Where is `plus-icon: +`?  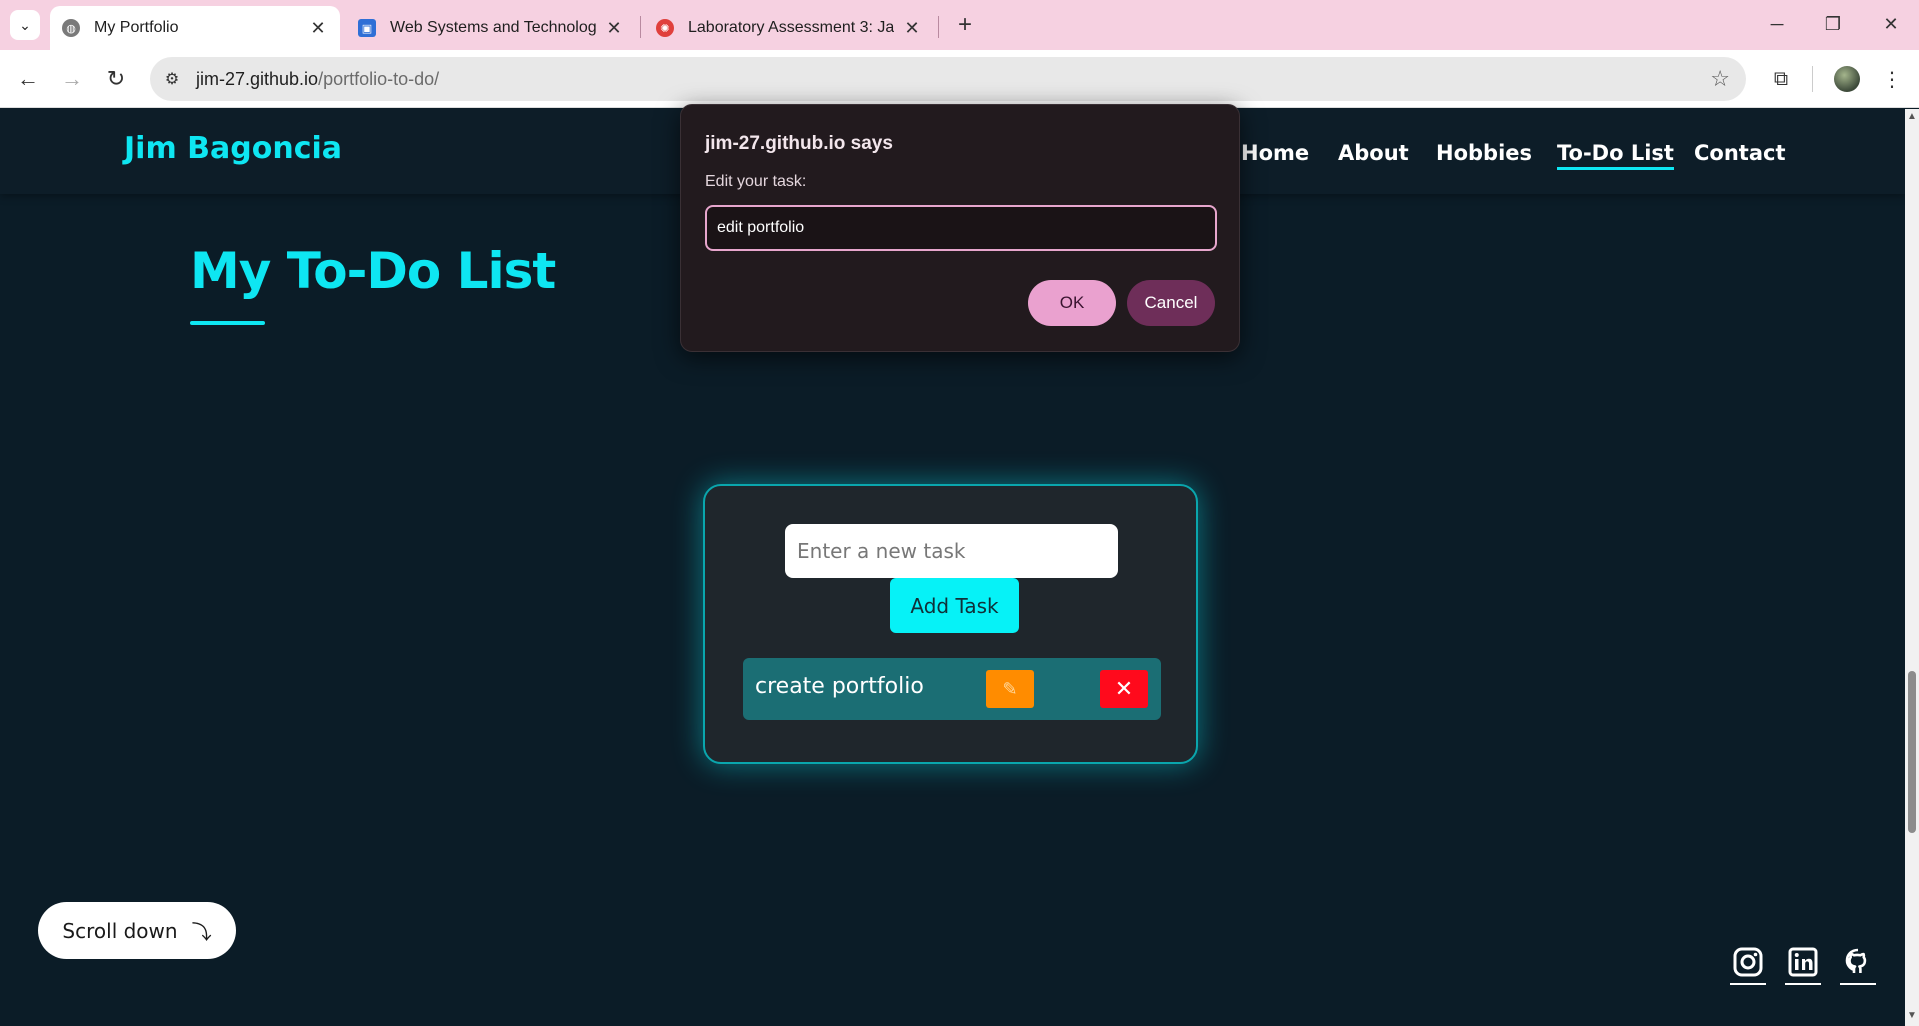 plus-icon: + is located at coordinates (964, 24).